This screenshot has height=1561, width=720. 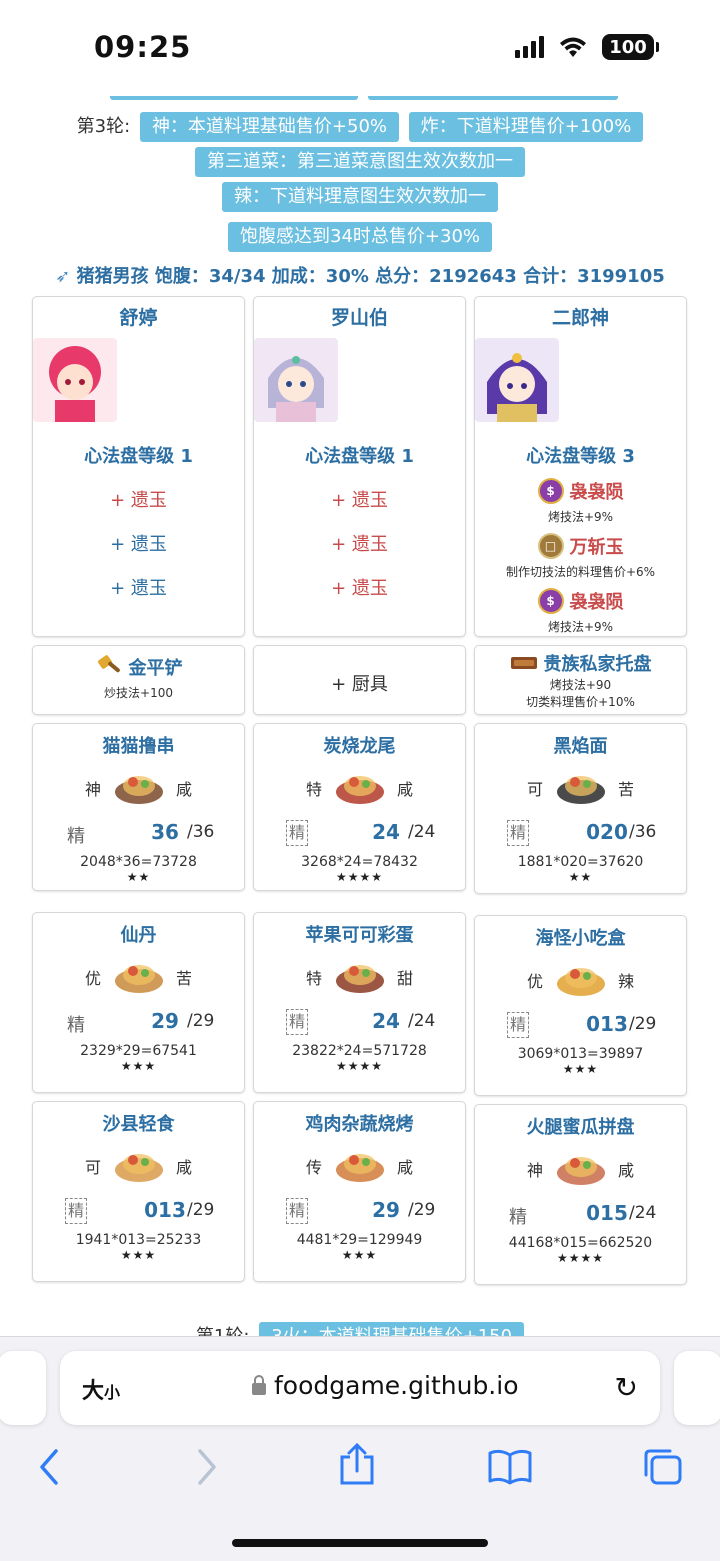 What do you see at coordinates (663, 1467) in the screenshot?
I see `tabs-icon` at bounding box center [663, 1467].